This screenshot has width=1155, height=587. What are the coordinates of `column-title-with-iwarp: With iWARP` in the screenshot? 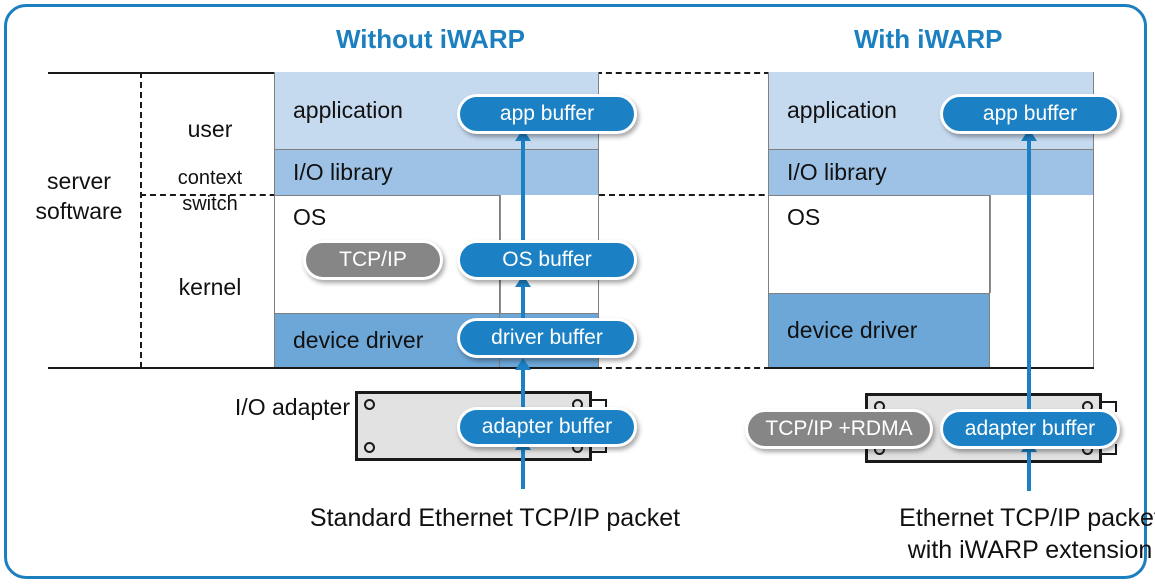 It's located at (928, 39).